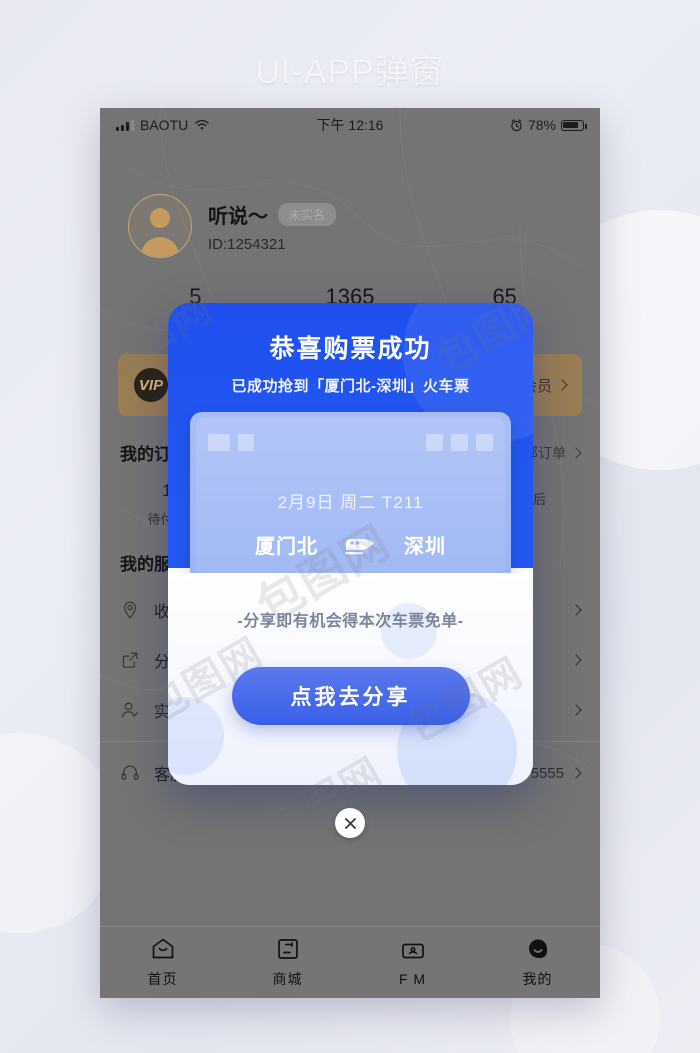  I want to click on fm-icon, so click(413, 951).